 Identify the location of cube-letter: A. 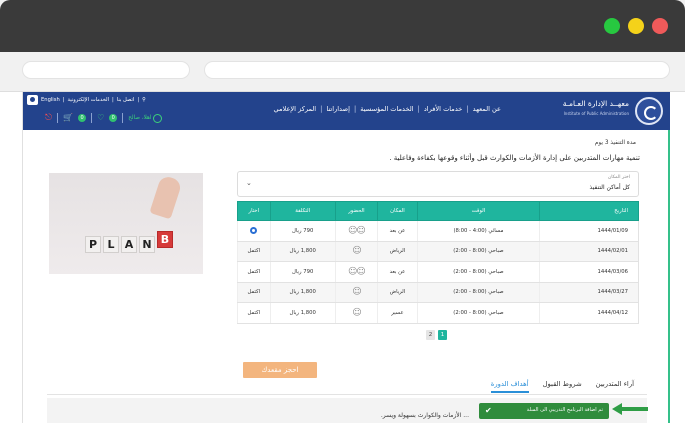
(129, 244).